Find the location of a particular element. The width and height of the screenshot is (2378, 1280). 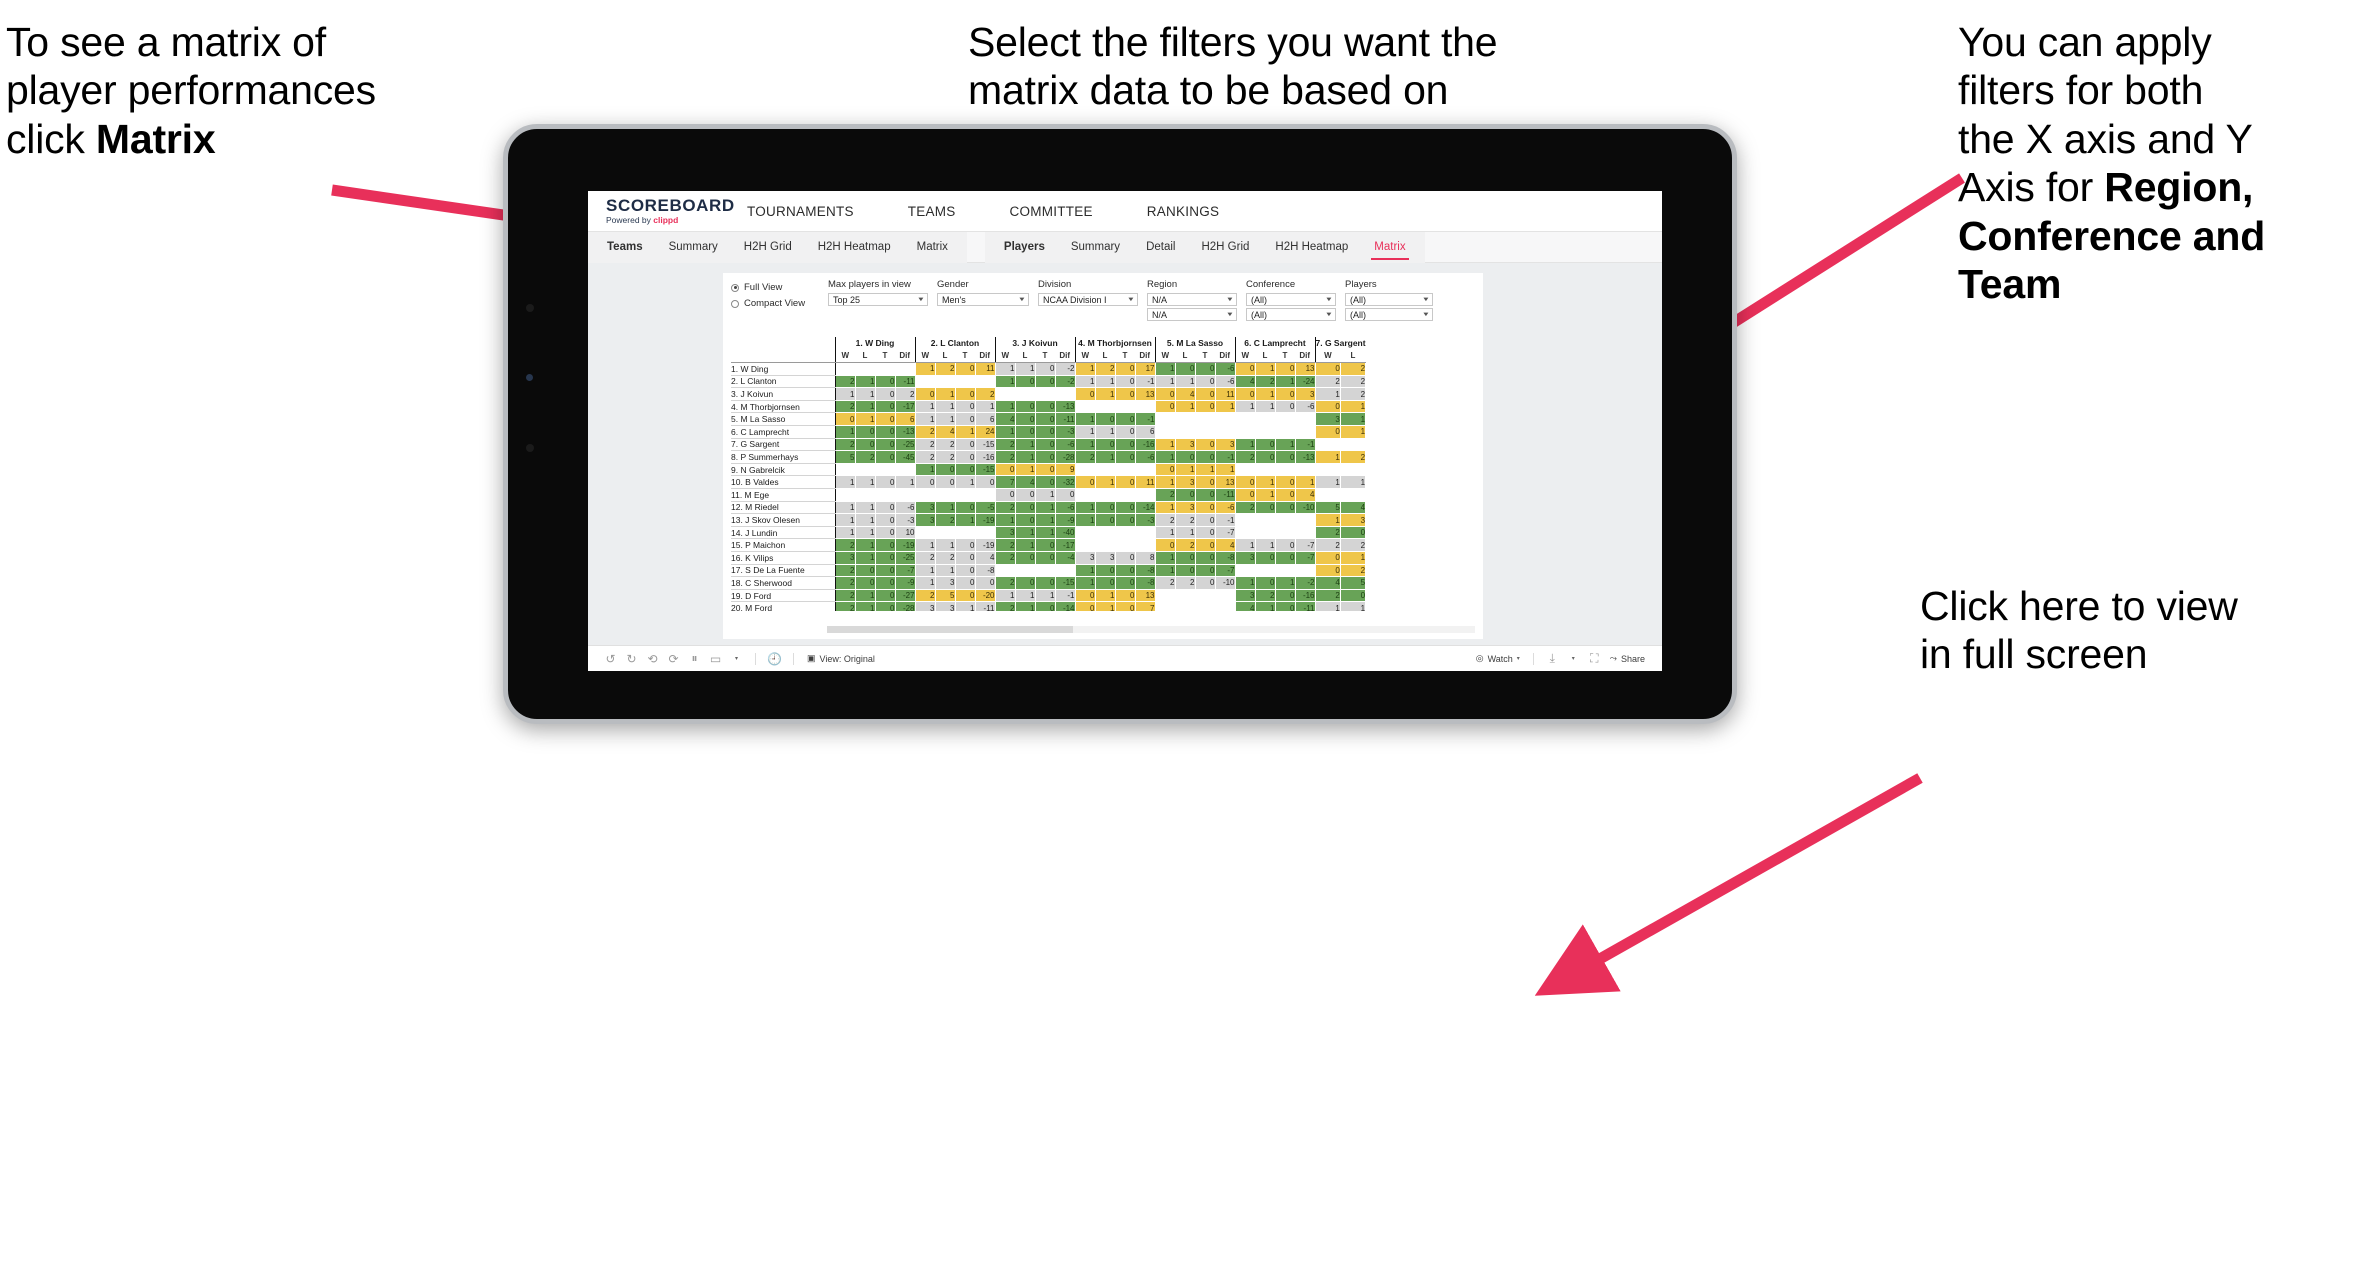

subtab-players: Players is located at coordinates (1024, 247).